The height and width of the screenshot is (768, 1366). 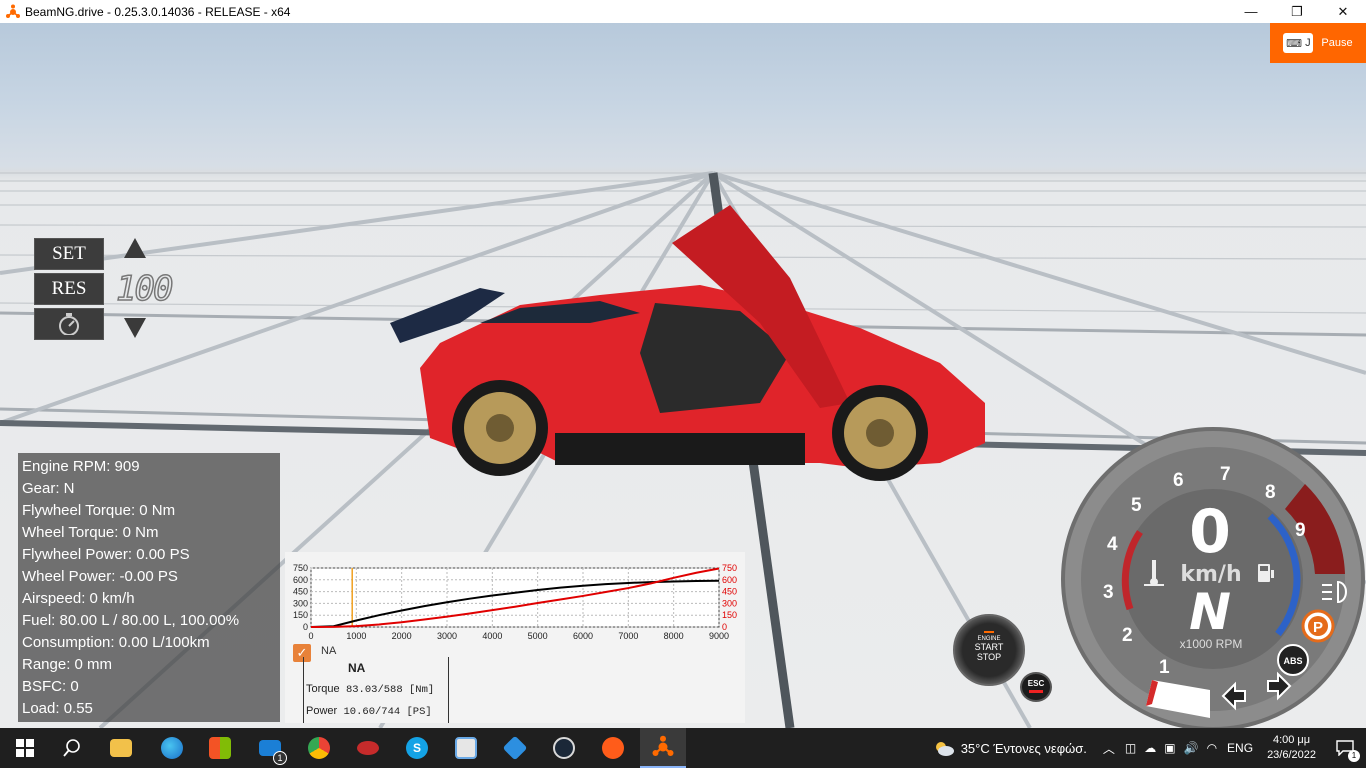 What do you see at coordinates (135, 328) in the screenshot?
I see `cruise-speed-down-icon` at bounding box center [135, 328].